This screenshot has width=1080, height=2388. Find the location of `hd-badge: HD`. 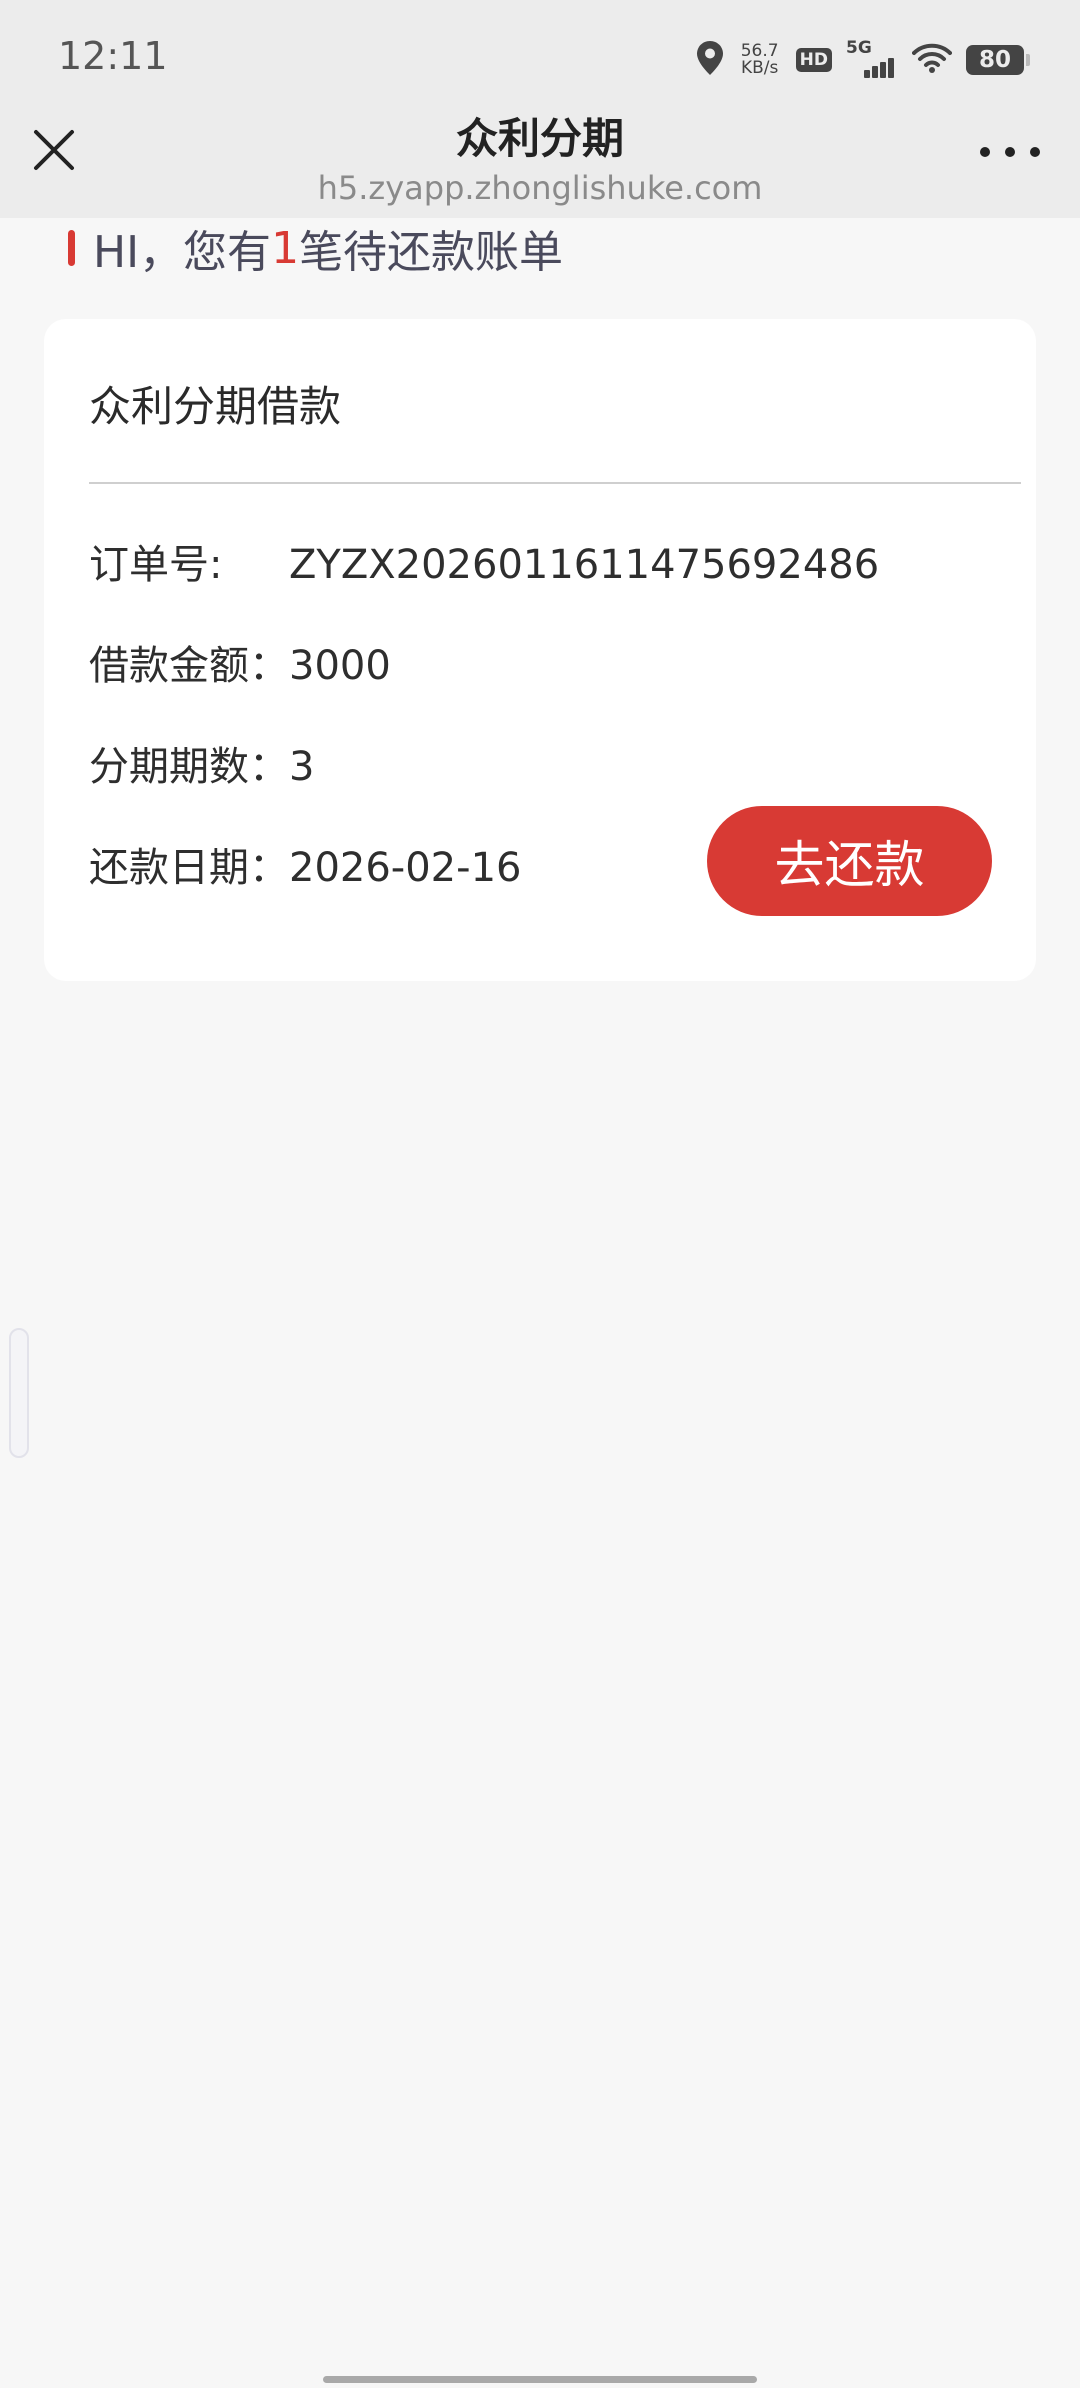

hd-badge: HD is located at coordinates (813, 60).